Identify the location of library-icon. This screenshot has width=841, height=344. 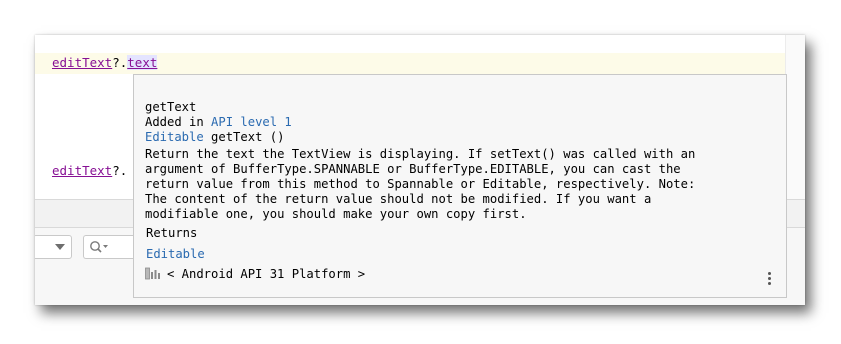
(152, 273).